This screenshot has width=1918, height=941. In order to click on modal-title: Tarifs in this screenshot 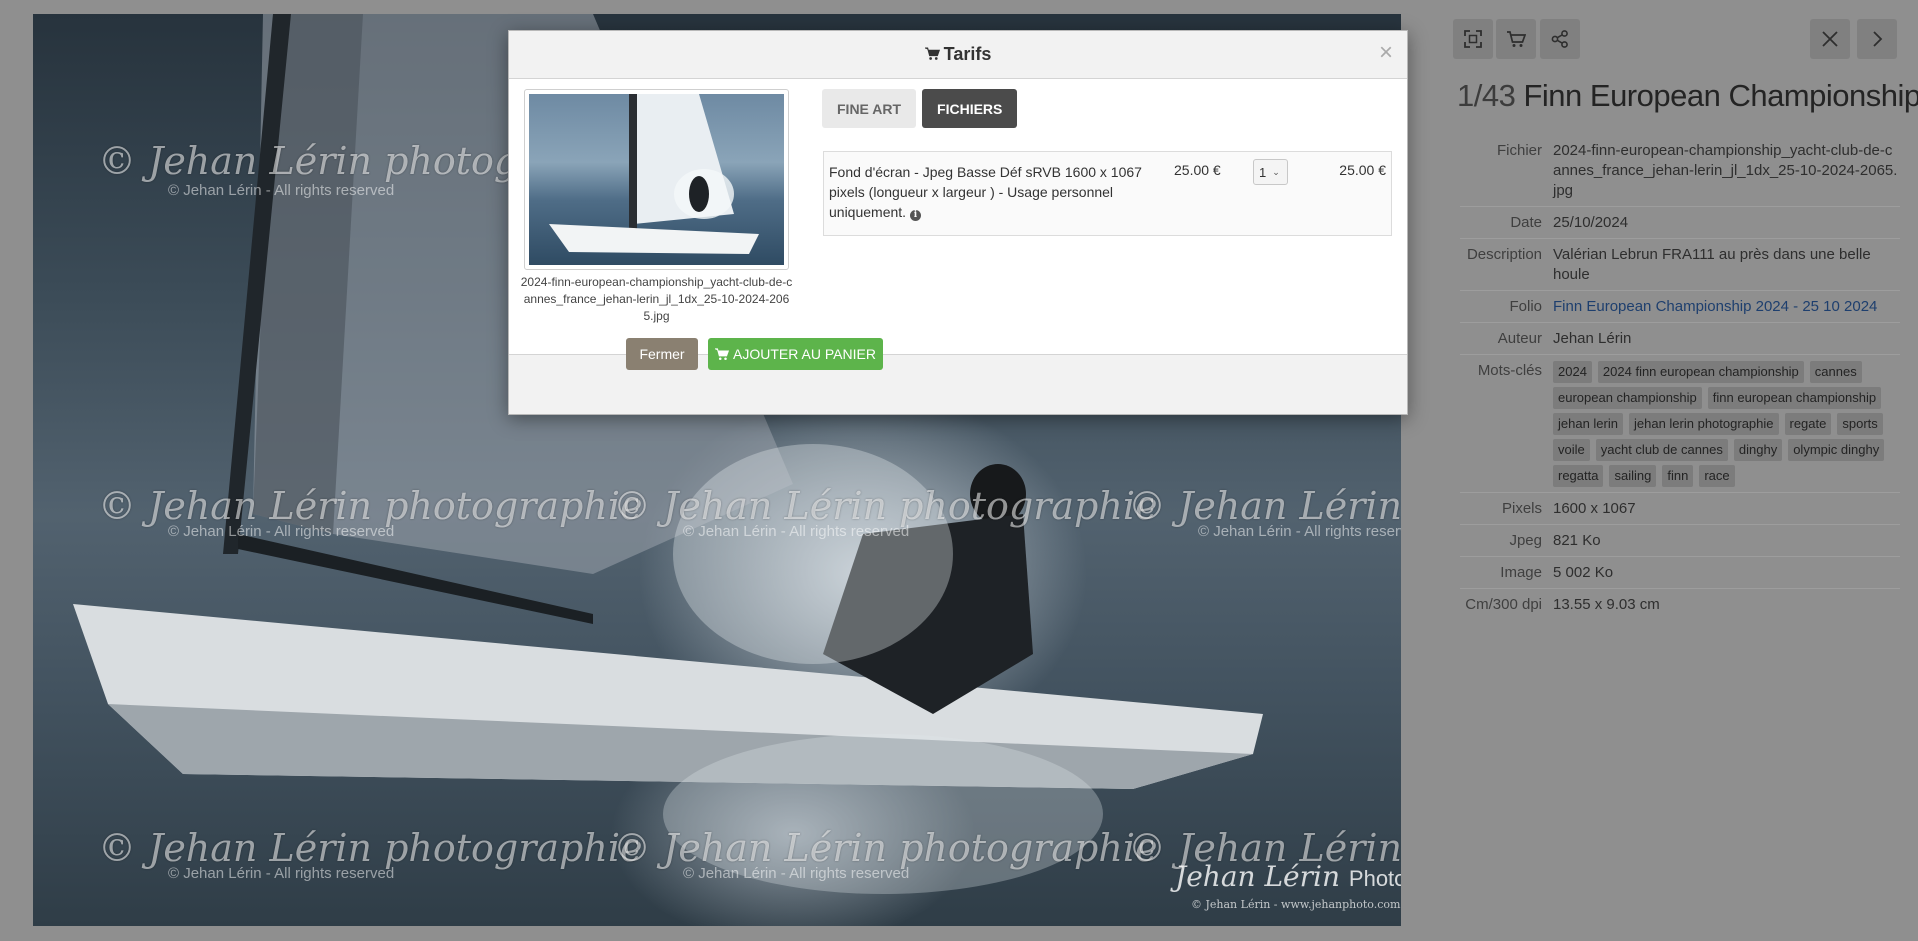, I will do `click(958, 54)`.